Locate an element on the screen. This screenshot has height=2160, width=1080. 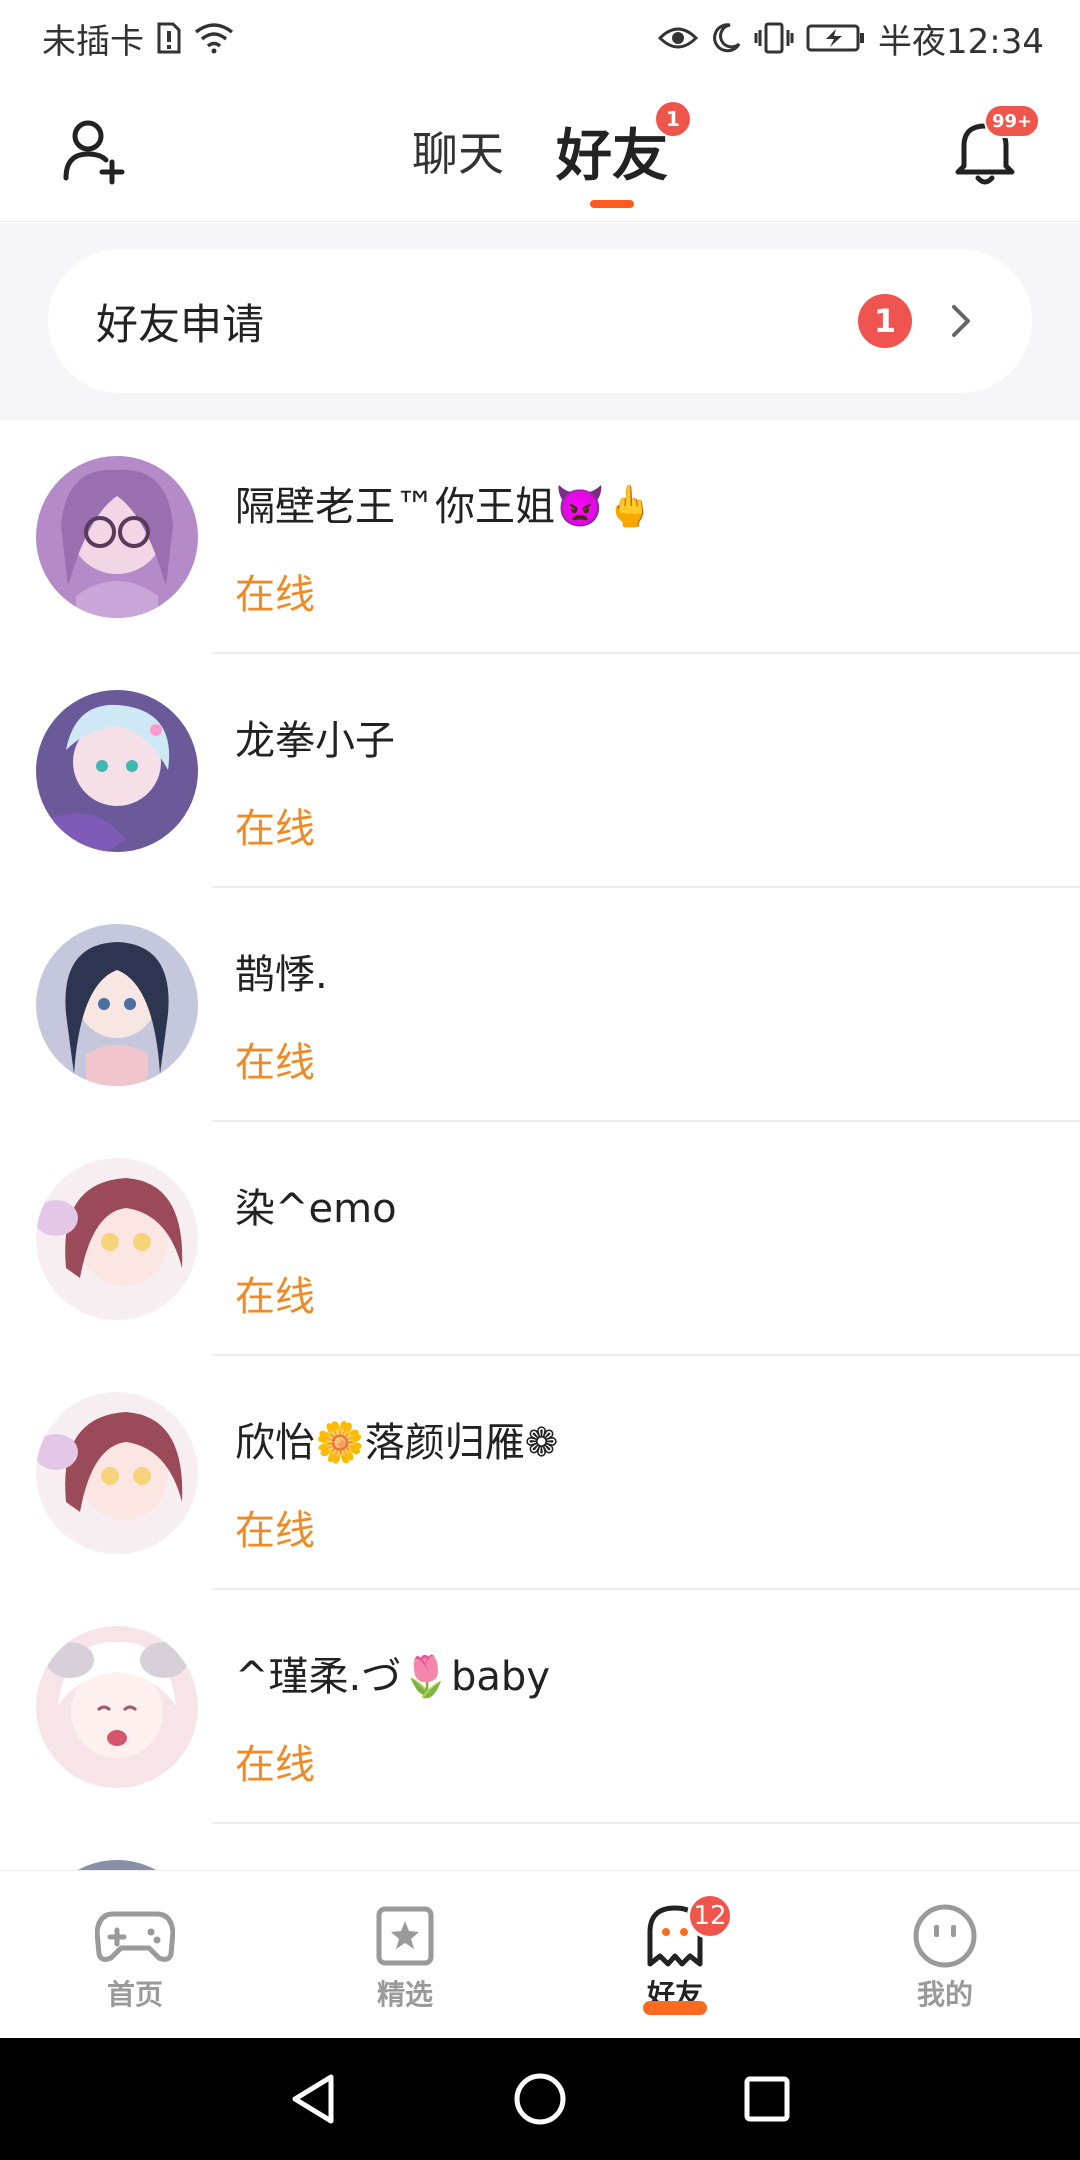
clock-text: 半夜12:34 is located at coordinates (961, 41).